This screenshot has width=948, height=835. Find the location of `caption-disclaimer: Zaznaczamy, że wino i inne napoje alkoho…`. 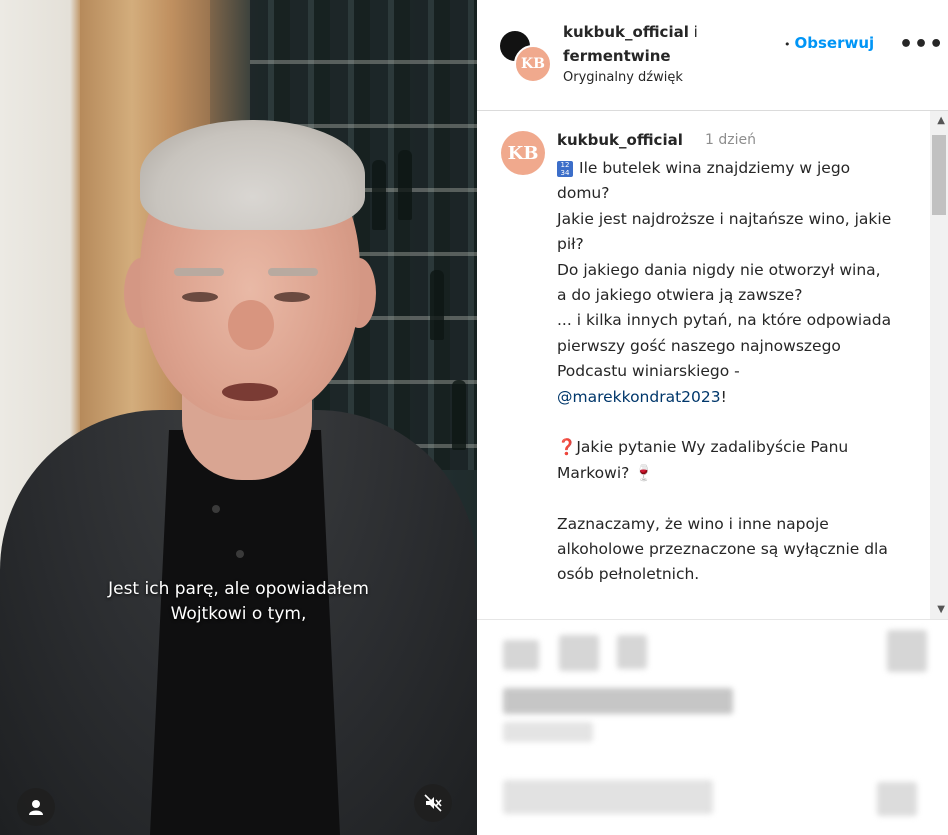

caption-disclaimer: Zaznaczamy, że wino i inne napoje alkoho… is located at coordinates (722, 549).